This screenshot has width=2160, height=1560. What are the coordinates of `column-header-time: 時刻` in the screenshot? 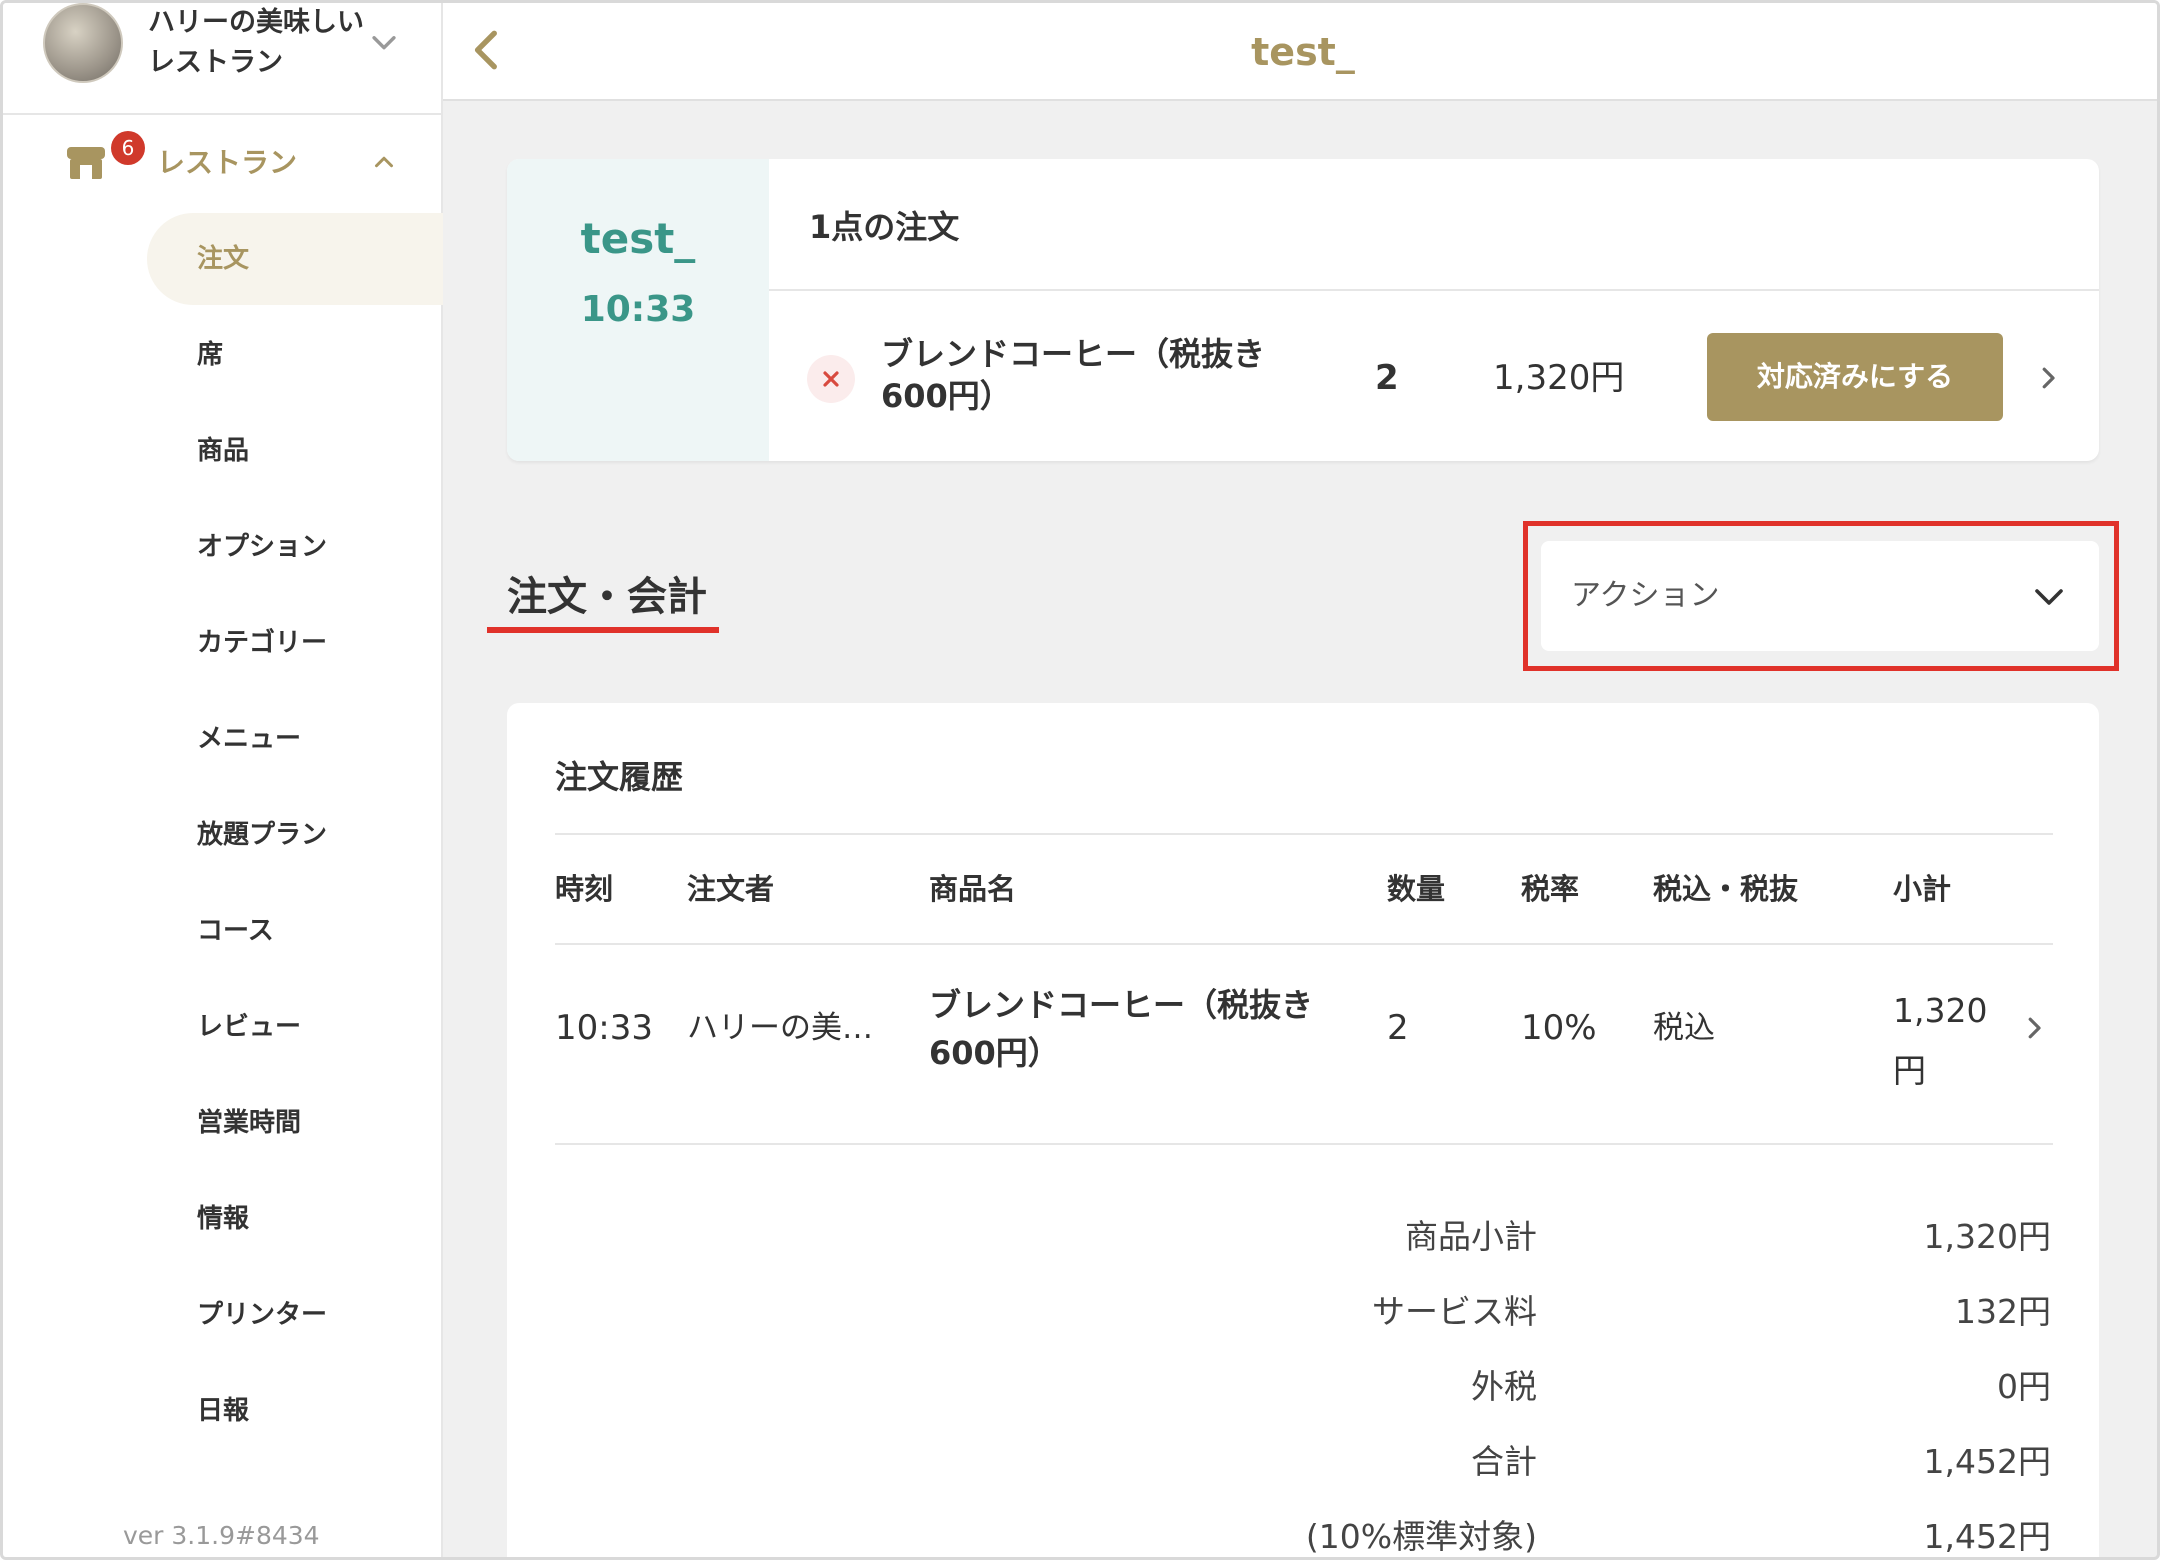 It's located at (584, 889).